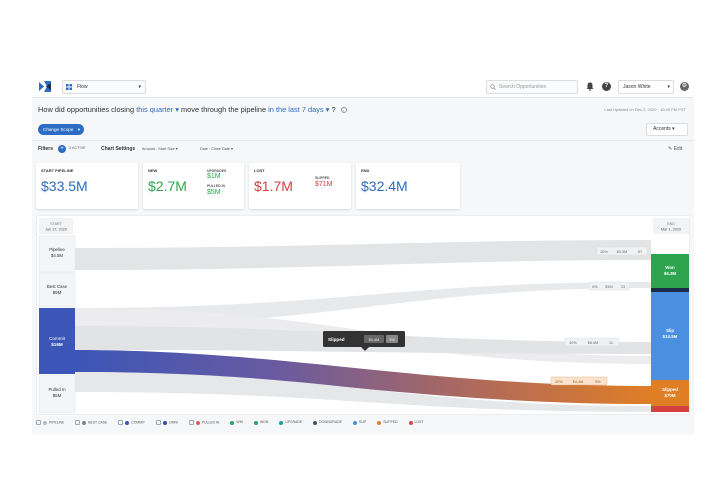  Describe the element at coordinates (670, 389) in the screenshot. I see `node-slipped-name: Slipped` at that location.